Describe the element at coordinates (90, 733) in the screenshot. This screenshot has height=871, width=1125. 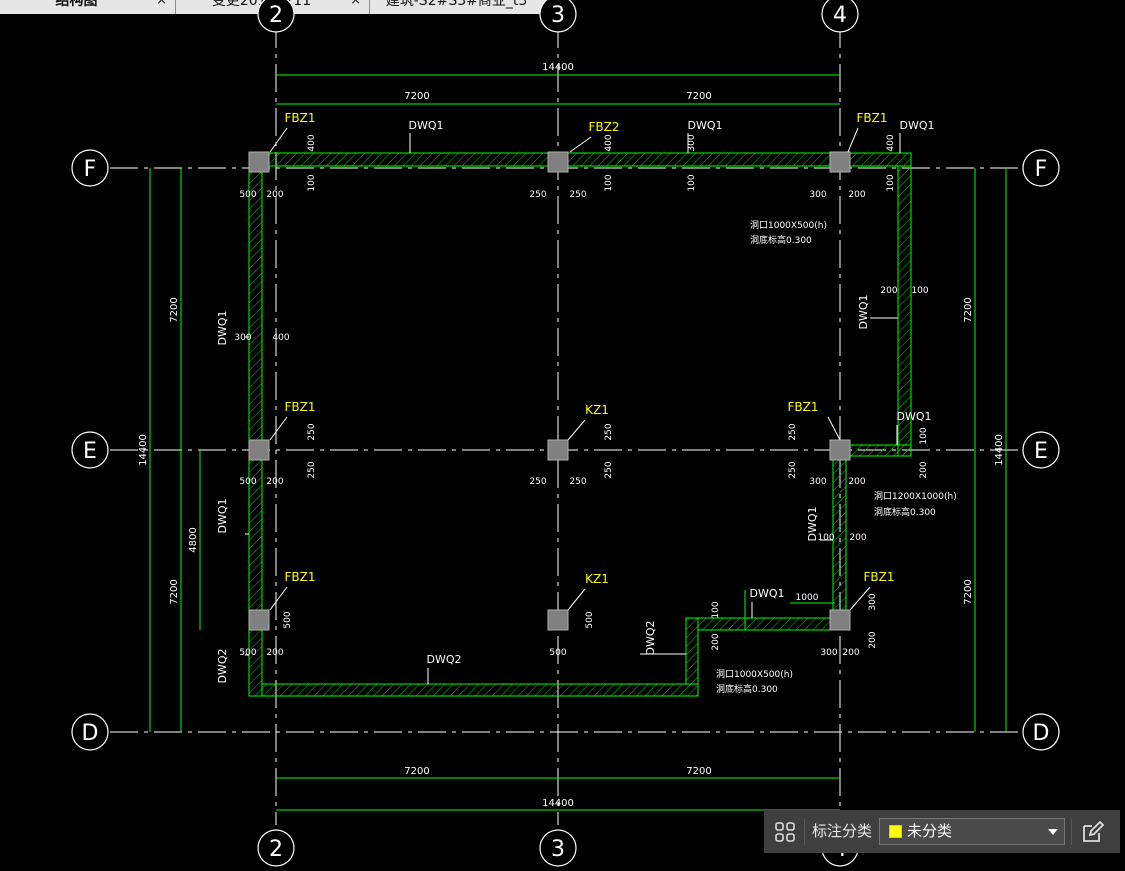
I see `axis-bubble-D-left-label: D` at that location.